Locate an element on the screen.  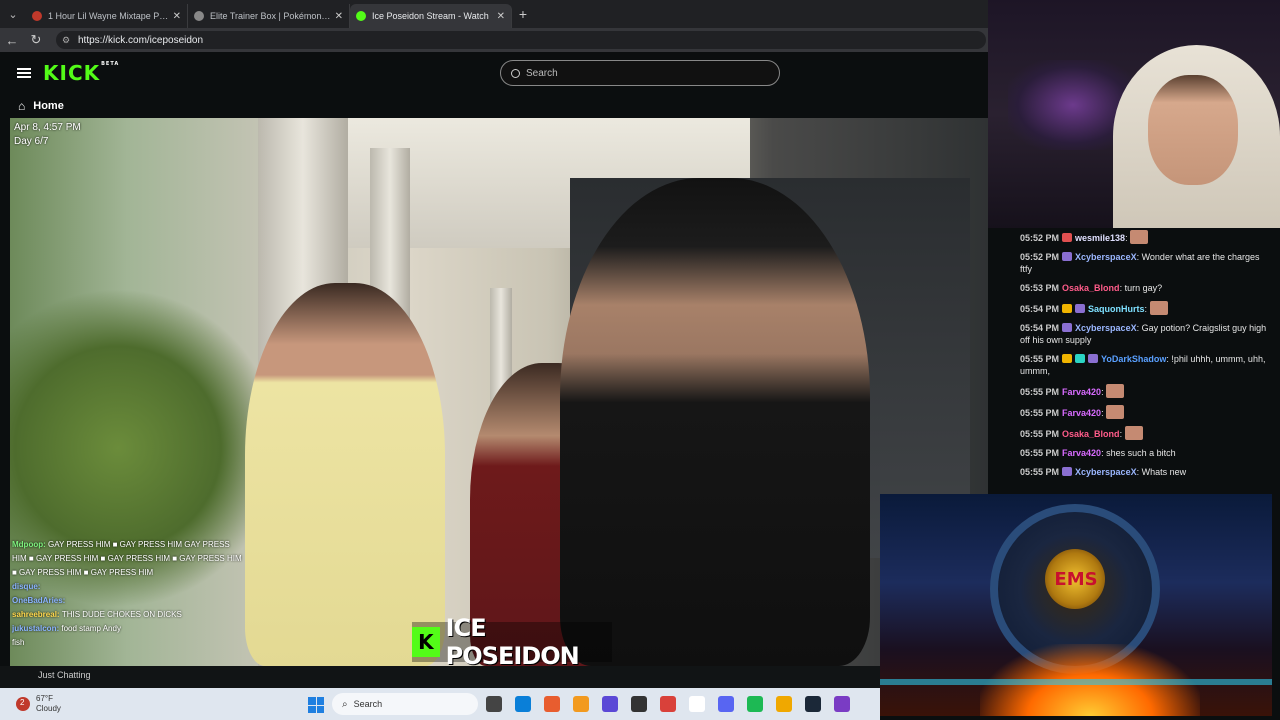
new-tab-button: + is located at coordinates (523, 14).